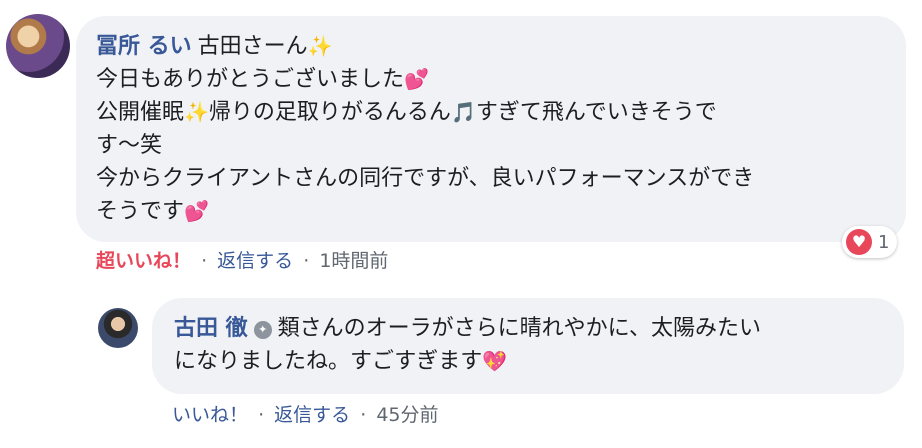  What do you see at coordinates (884, 242) in the screenshot?
I see `reaction-count: 1` at bounding box center [884, 242].